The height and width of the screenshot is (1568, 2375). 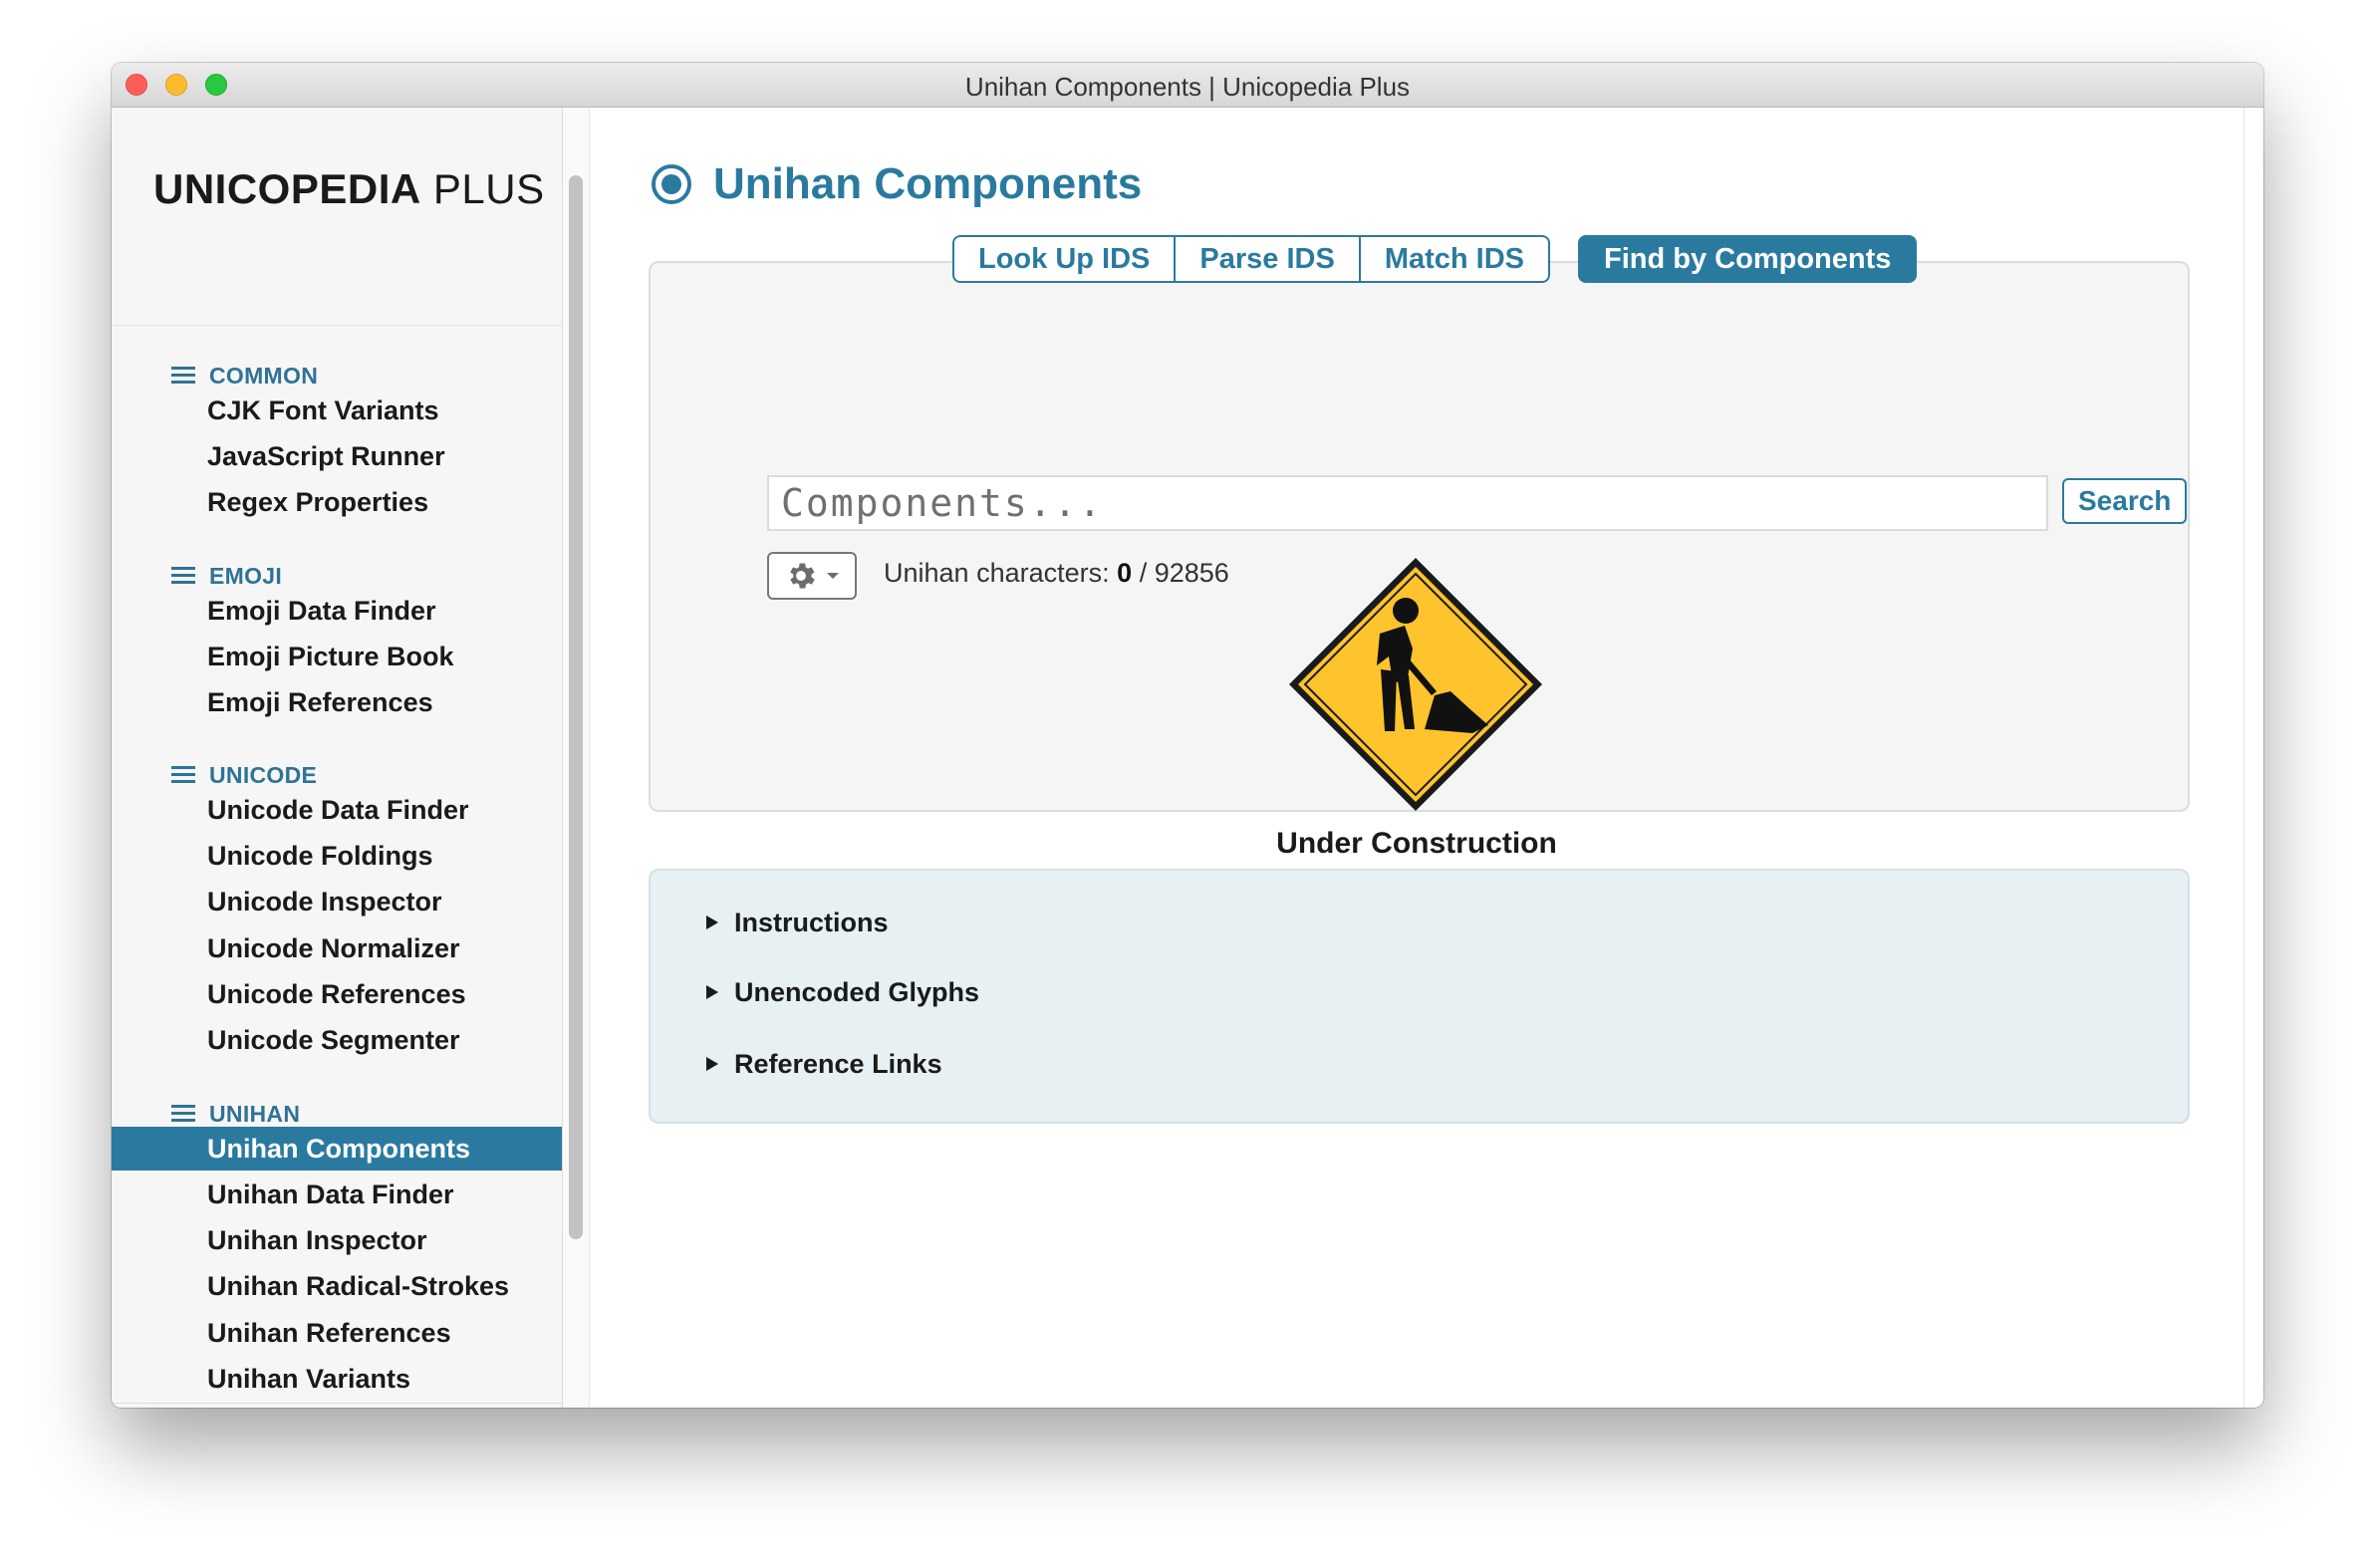 I want to click on search-button: Search, so click(x=2125, y=501).